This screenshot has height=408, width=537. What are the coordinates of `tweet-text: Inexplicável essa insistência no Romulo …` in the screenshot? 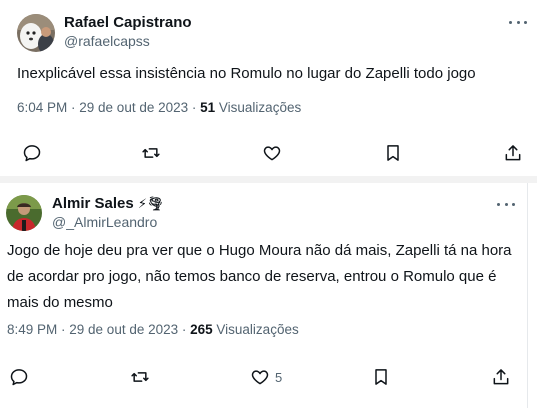 It's located at (246, 73).